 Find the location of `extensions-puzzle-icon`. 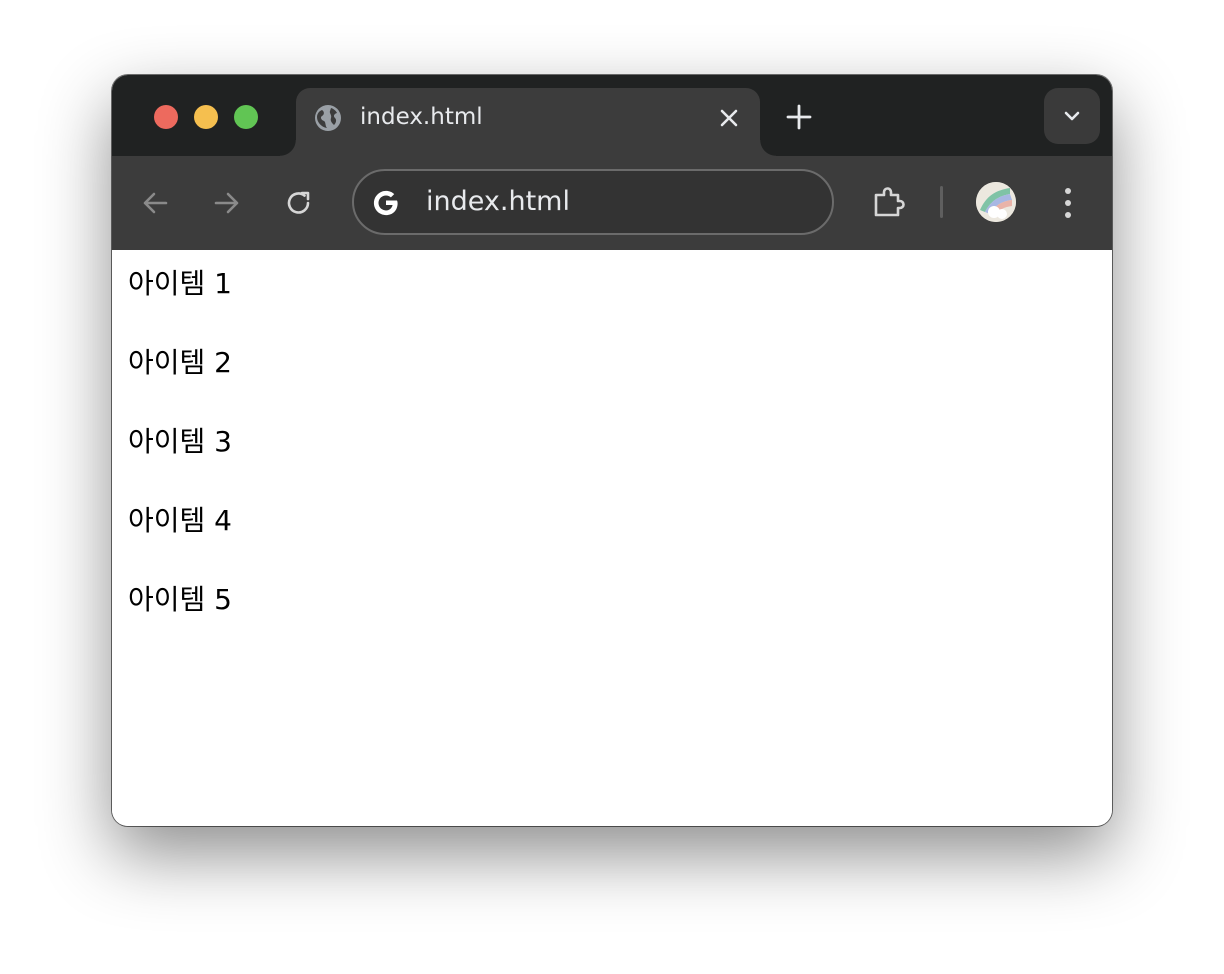

extensions-puzzle-icon is located at coordinates (889, 205).